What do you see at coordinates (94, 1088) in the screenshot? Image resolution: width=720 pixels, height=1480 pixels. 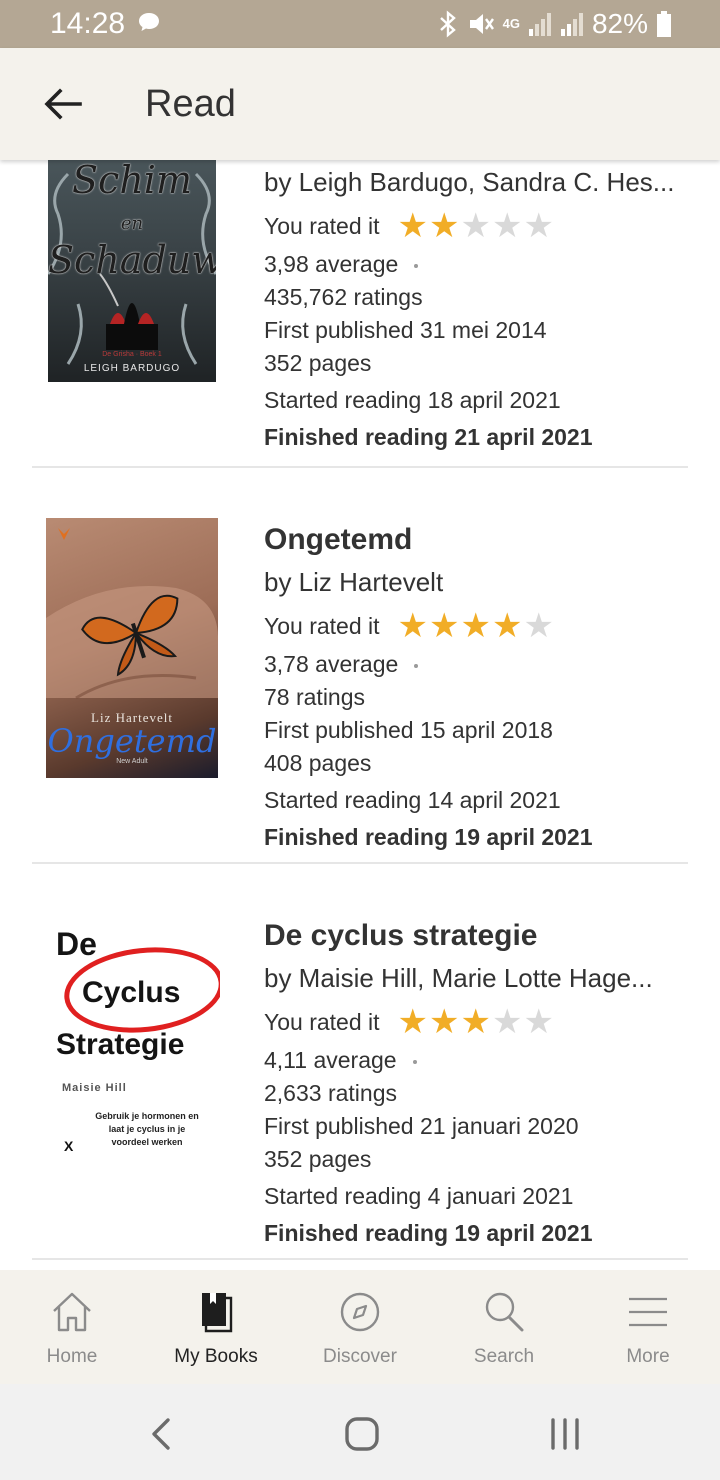 I see `cover-author: Maisie Hill` at bounding box center [94, 1088].